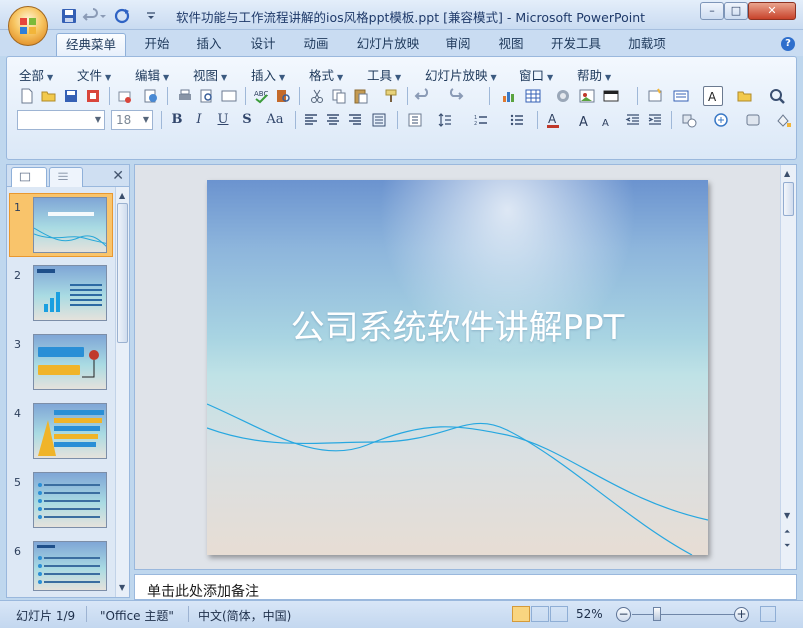 Image resolution: width=803 pixels, height=628 pixels. I want to click on publish-icon, so click(151, 96).